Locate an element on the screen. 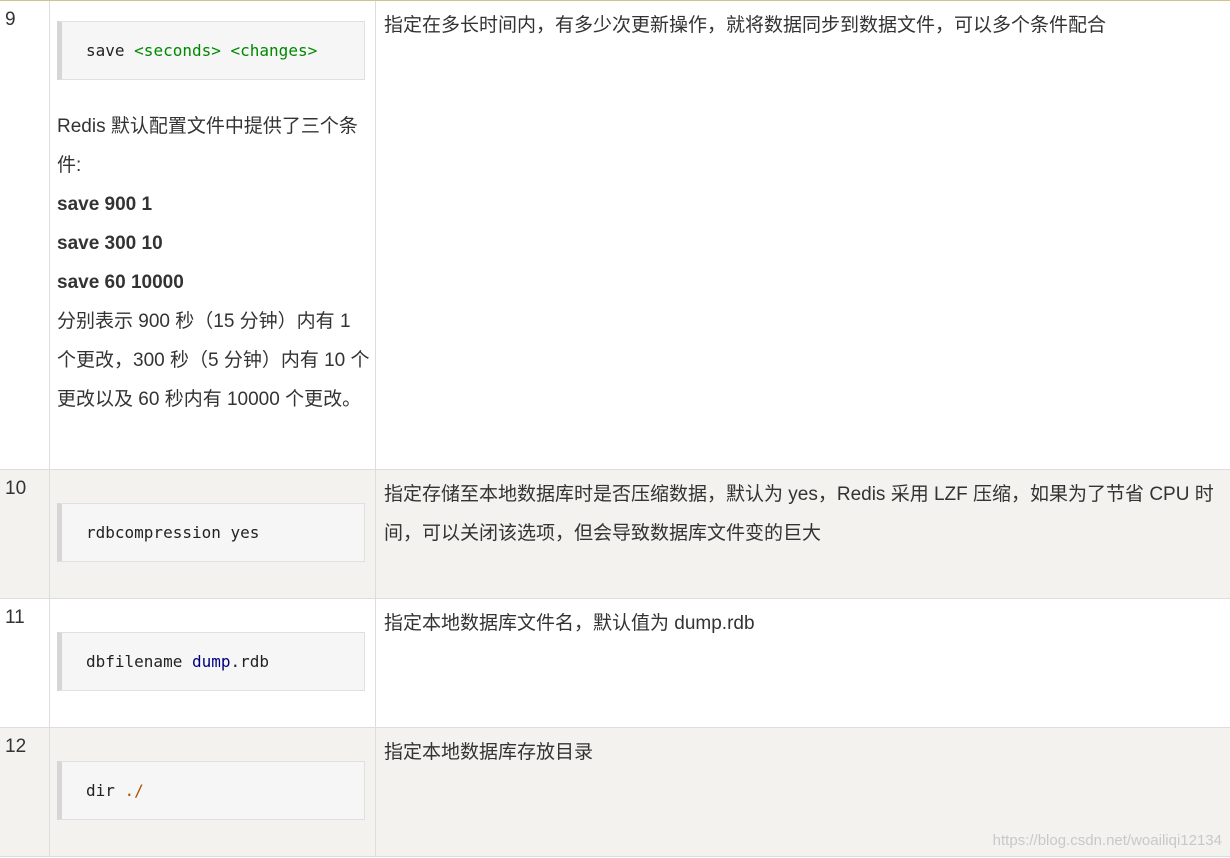 The height and width of the screenshot is (858, 1230). notes-example: save 900 1 is located at coordinates (105, 204).